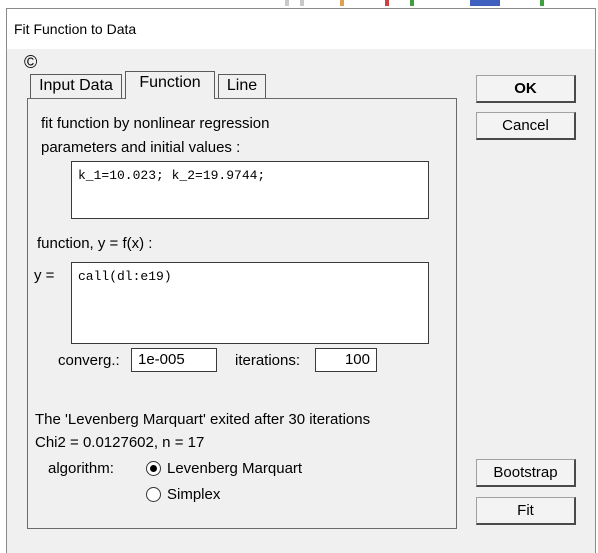 This screenshot has height=553, width=598. Describe the element at coordinates (250, 190) in the screenshot. I see `params-input: k_1=10.023; k_2=19.9744;` at that location.